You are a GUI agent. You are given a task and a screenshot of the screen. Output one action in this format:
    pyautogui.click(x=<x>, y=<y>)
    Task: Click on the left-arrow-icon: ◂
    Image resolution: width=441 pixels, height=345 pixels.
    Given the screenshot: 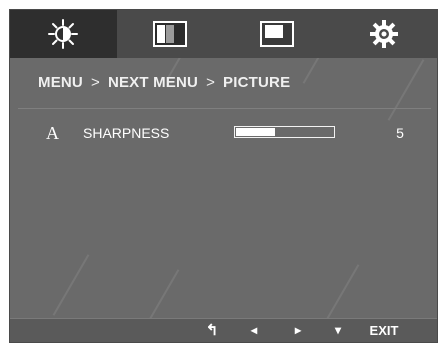 What is the action you would take?
    pyautogui.click(x=254, y=330)
    